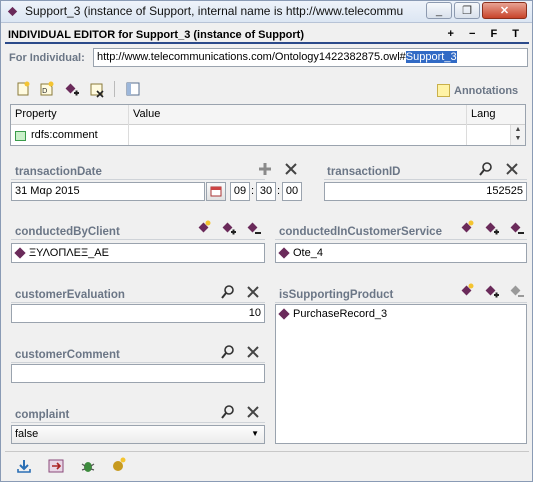 The height and width of the screenshot is (482, 533). Describe the element at coordinates (240, 191) in the screenshot. I see `hour-field: 09` at that location.